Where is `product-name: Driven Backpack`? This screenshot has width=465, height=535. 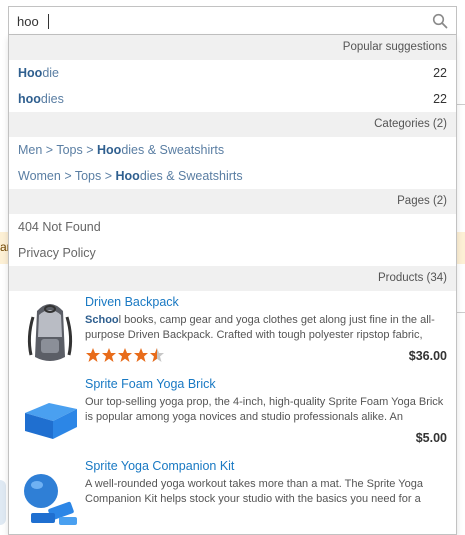 product-name: Driven Backpack is located at coordinates (132, 302).